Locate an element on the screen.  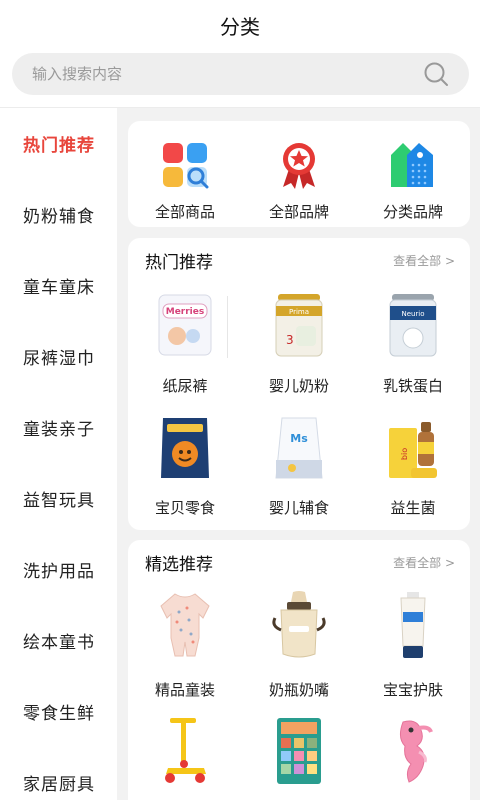
pick-item-clothing: 精品童装 is located at coordinates (185, 646).